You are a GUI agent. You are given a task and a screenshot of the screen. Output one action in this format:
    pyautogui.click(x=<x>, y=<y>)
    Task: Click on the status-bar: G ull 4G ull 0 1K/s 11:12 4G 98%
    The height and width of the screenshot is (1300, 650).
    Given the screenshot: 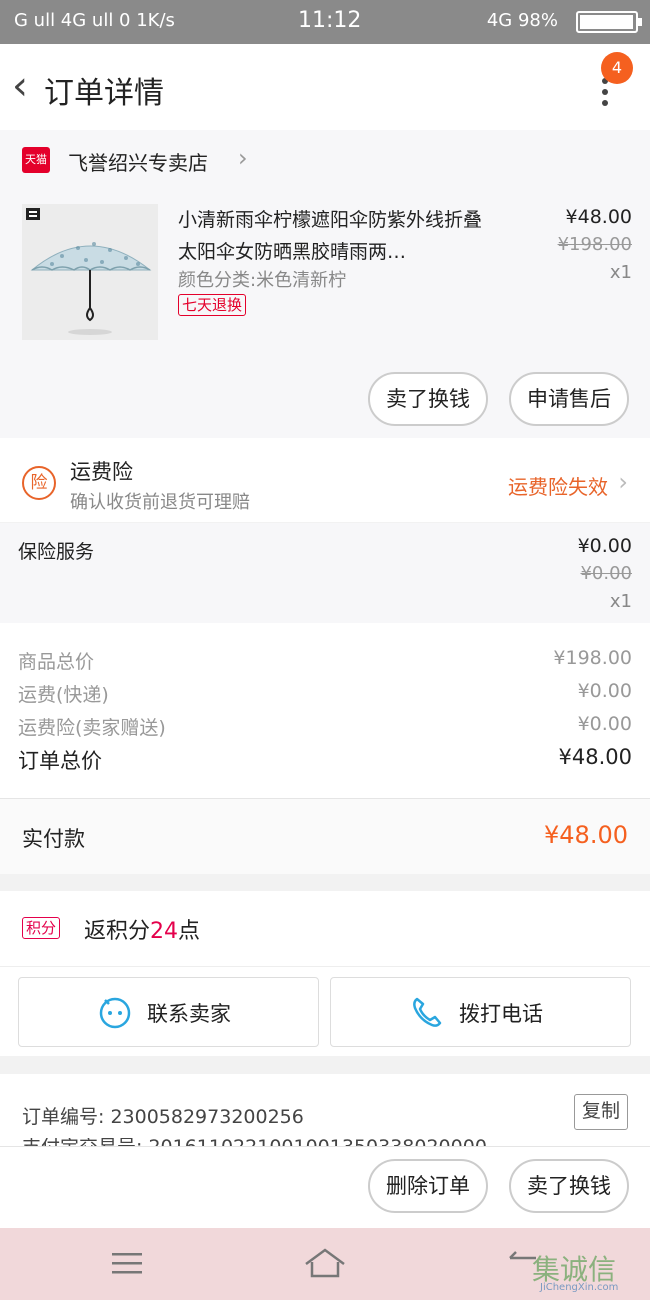 What is the action you would take?
    pyautogui.click(x=325, y=22)
    